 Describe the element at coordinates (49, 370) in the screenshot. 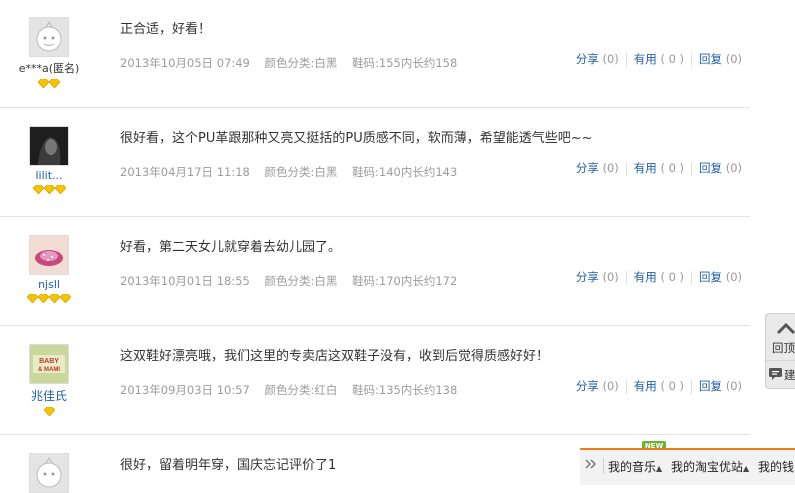

I see `avatar-text-line: & MAMI` at that location.